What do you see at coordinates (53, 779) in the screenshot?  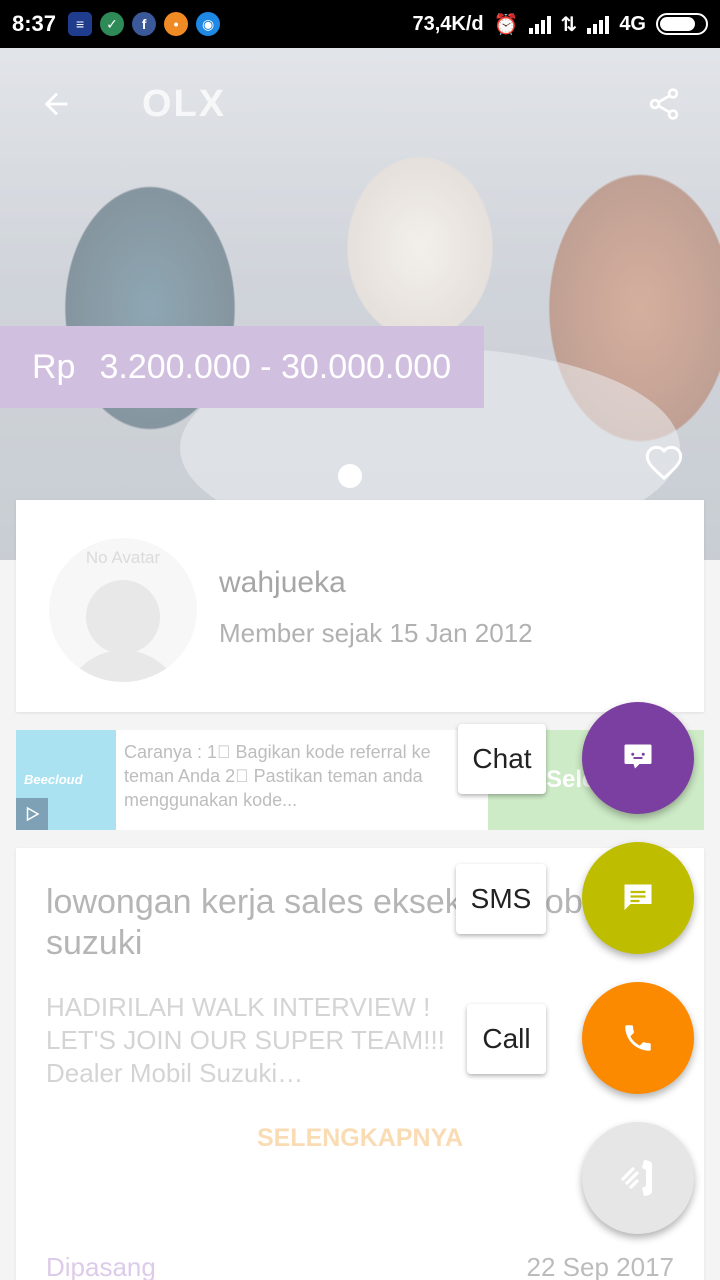 I see `ad-brand: Beecloud` at bounding box center [53, 779].